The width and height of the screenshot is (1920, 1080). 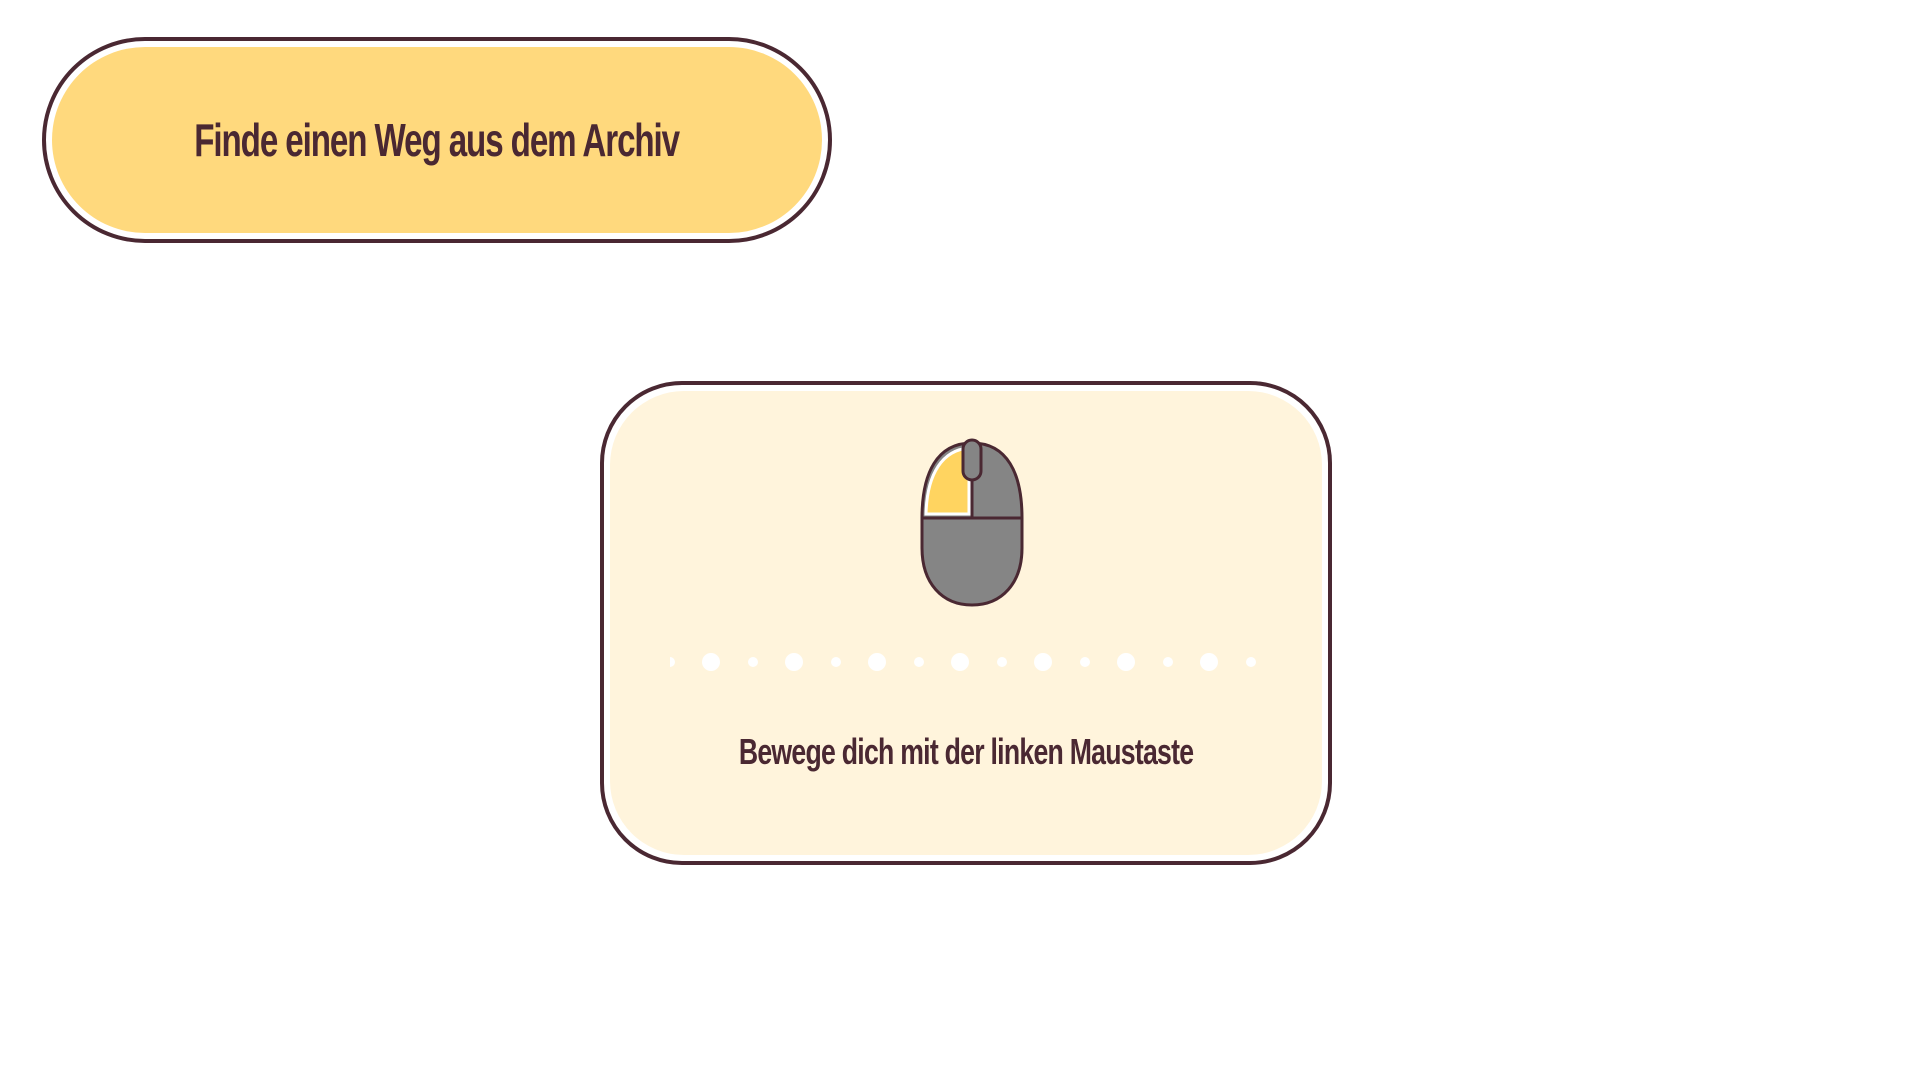 What do you see at coordinates (972, 523) in the screenshot?
I see `mouse-left-click-icon` at bounding box center [972, 523].